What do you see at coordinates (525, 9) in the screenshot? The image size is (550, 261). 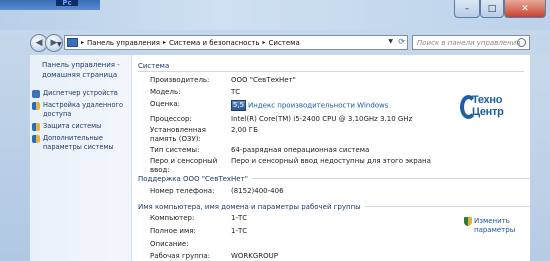 I see `close-button: ✕` at bounding box center [525, 9].